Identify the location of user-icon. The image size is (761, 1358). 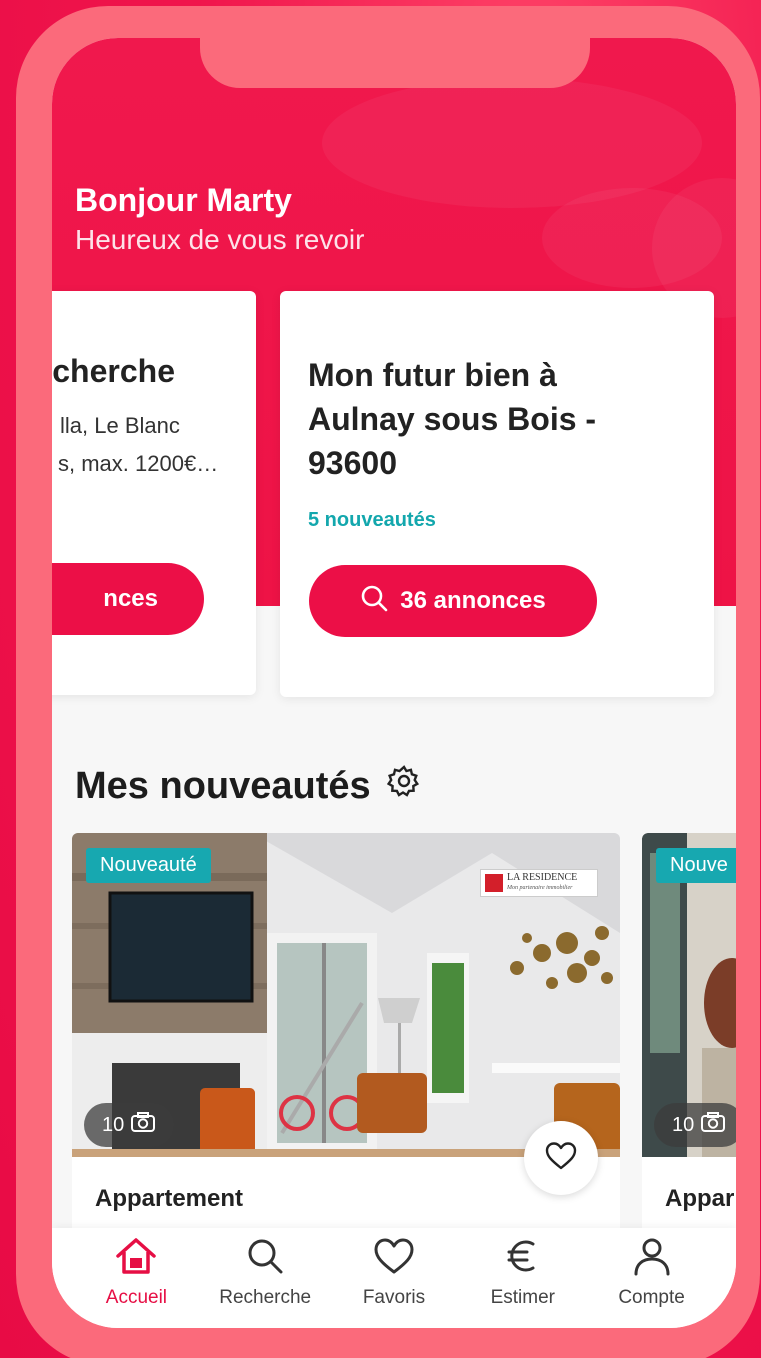
(652, 1258).